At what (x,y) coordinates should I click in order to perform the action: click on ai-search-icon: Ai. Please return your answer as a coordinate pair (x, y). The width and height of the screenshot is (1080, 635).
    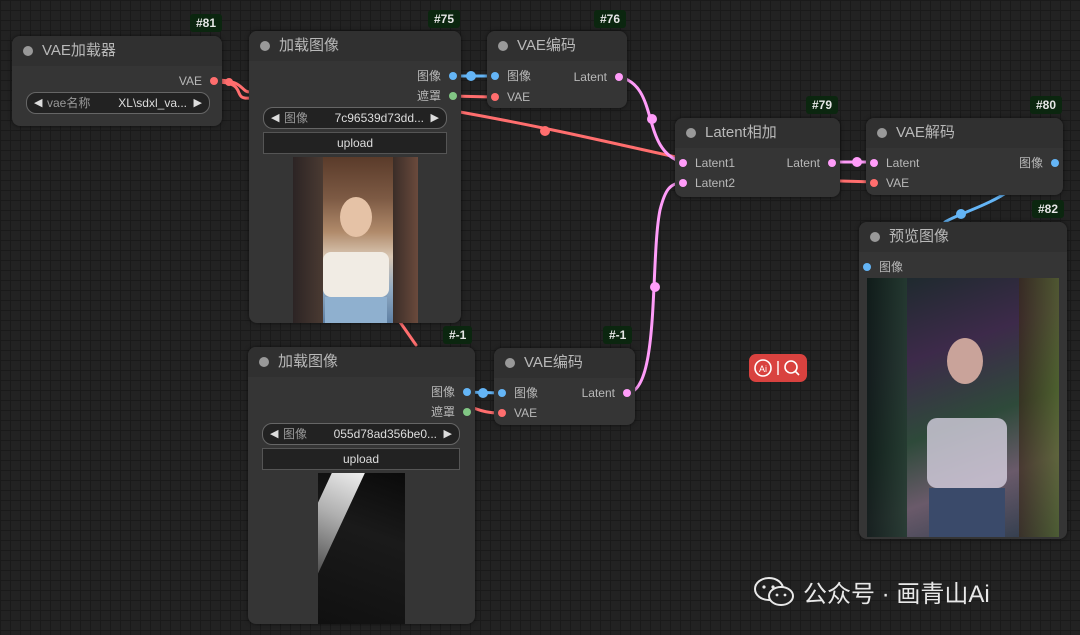
    Looking at the image, I should click on (777, 368).